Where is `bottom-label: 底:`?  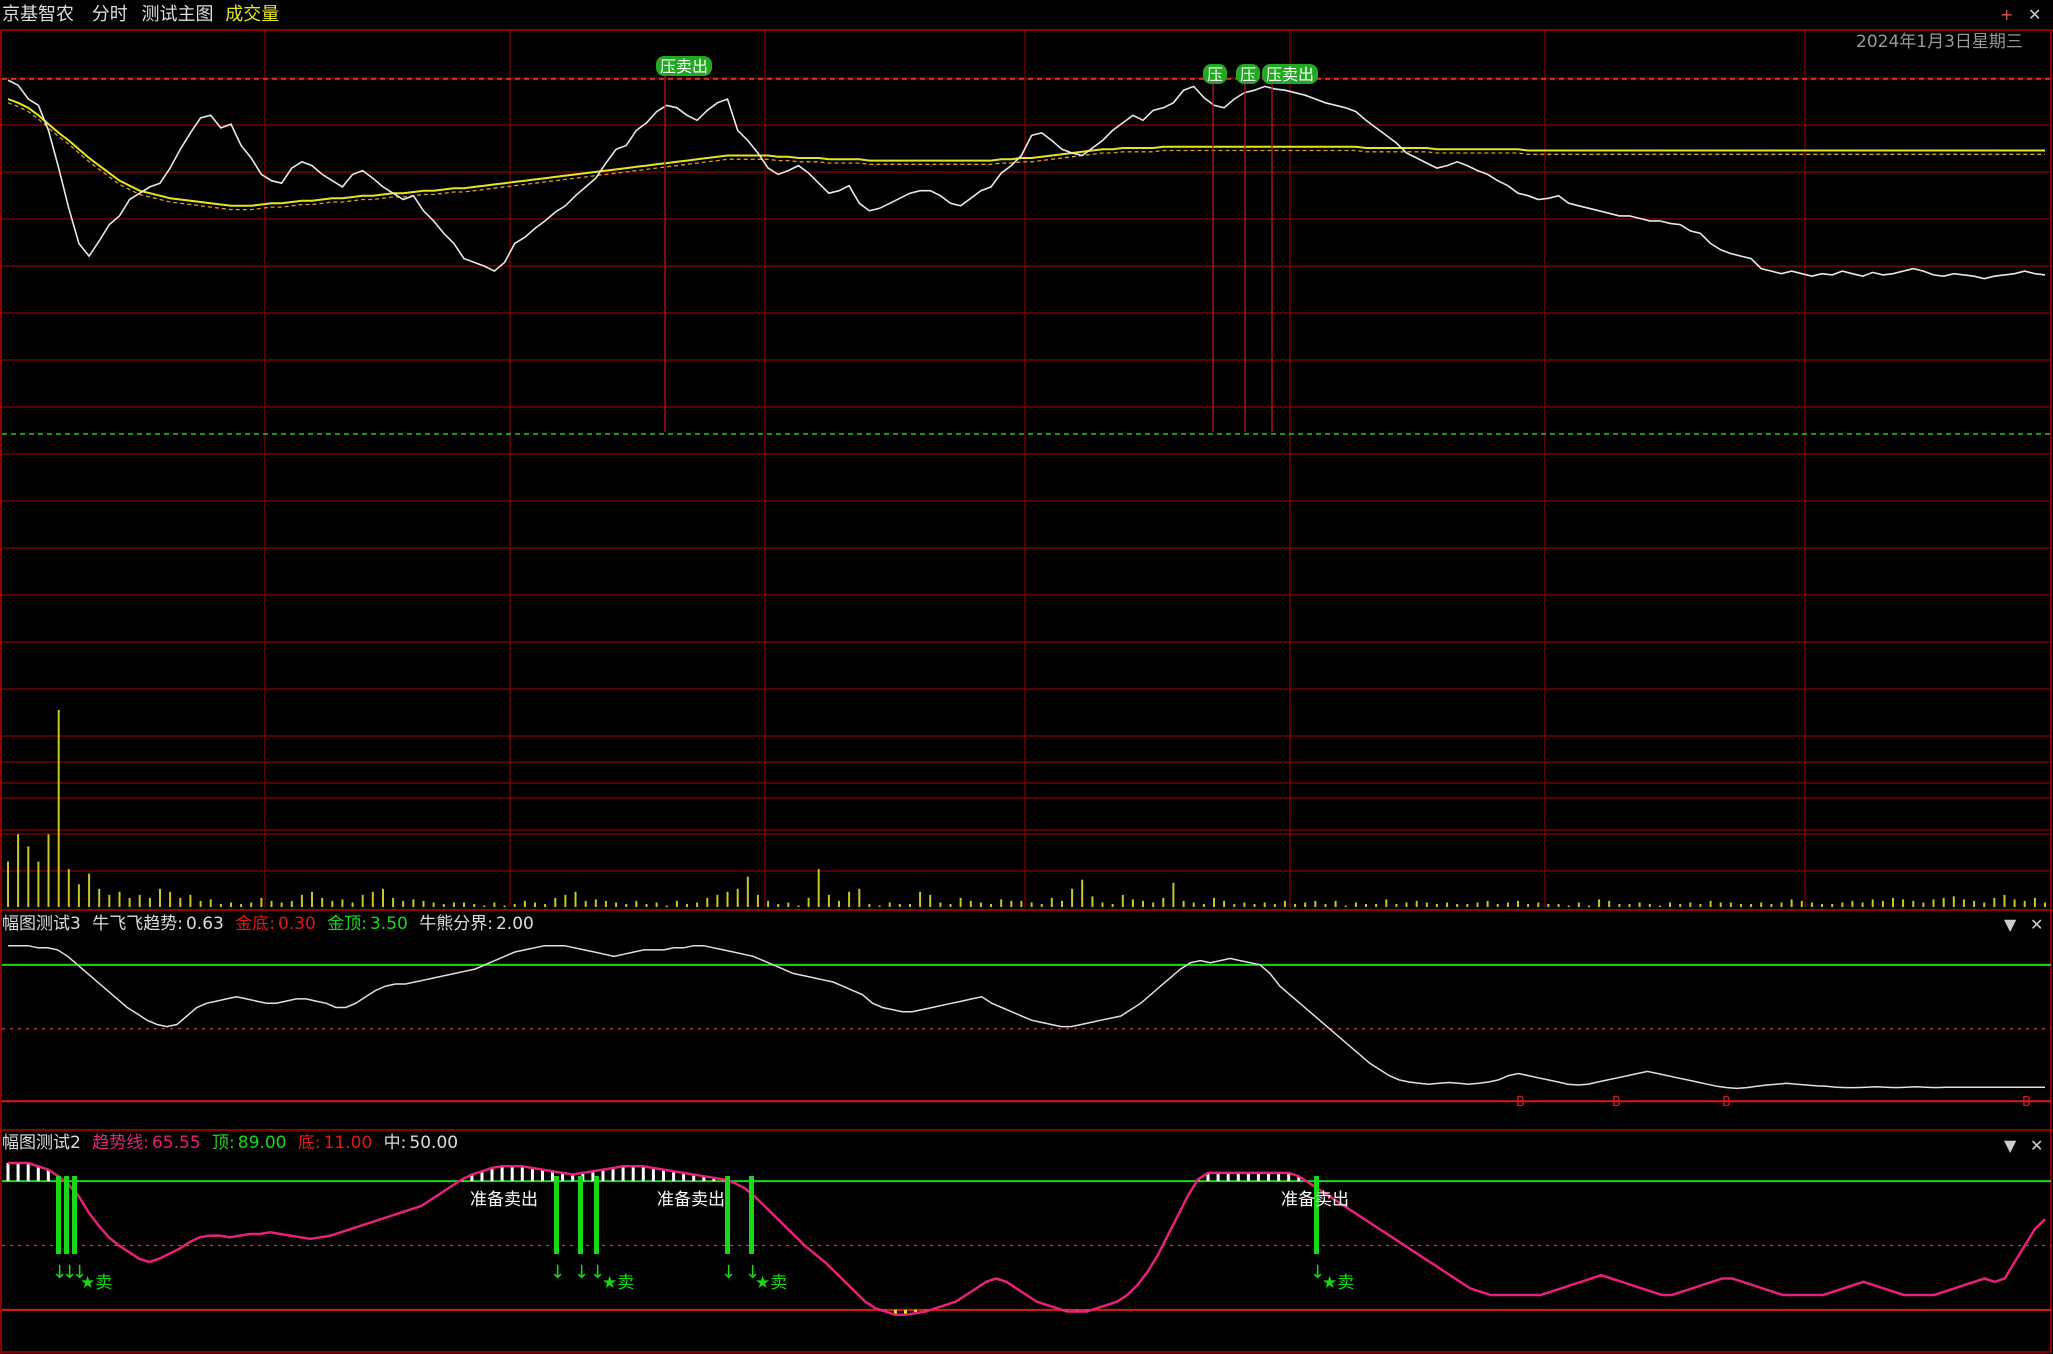 bottom-label: 底: is located at coordinates (309, 1143).